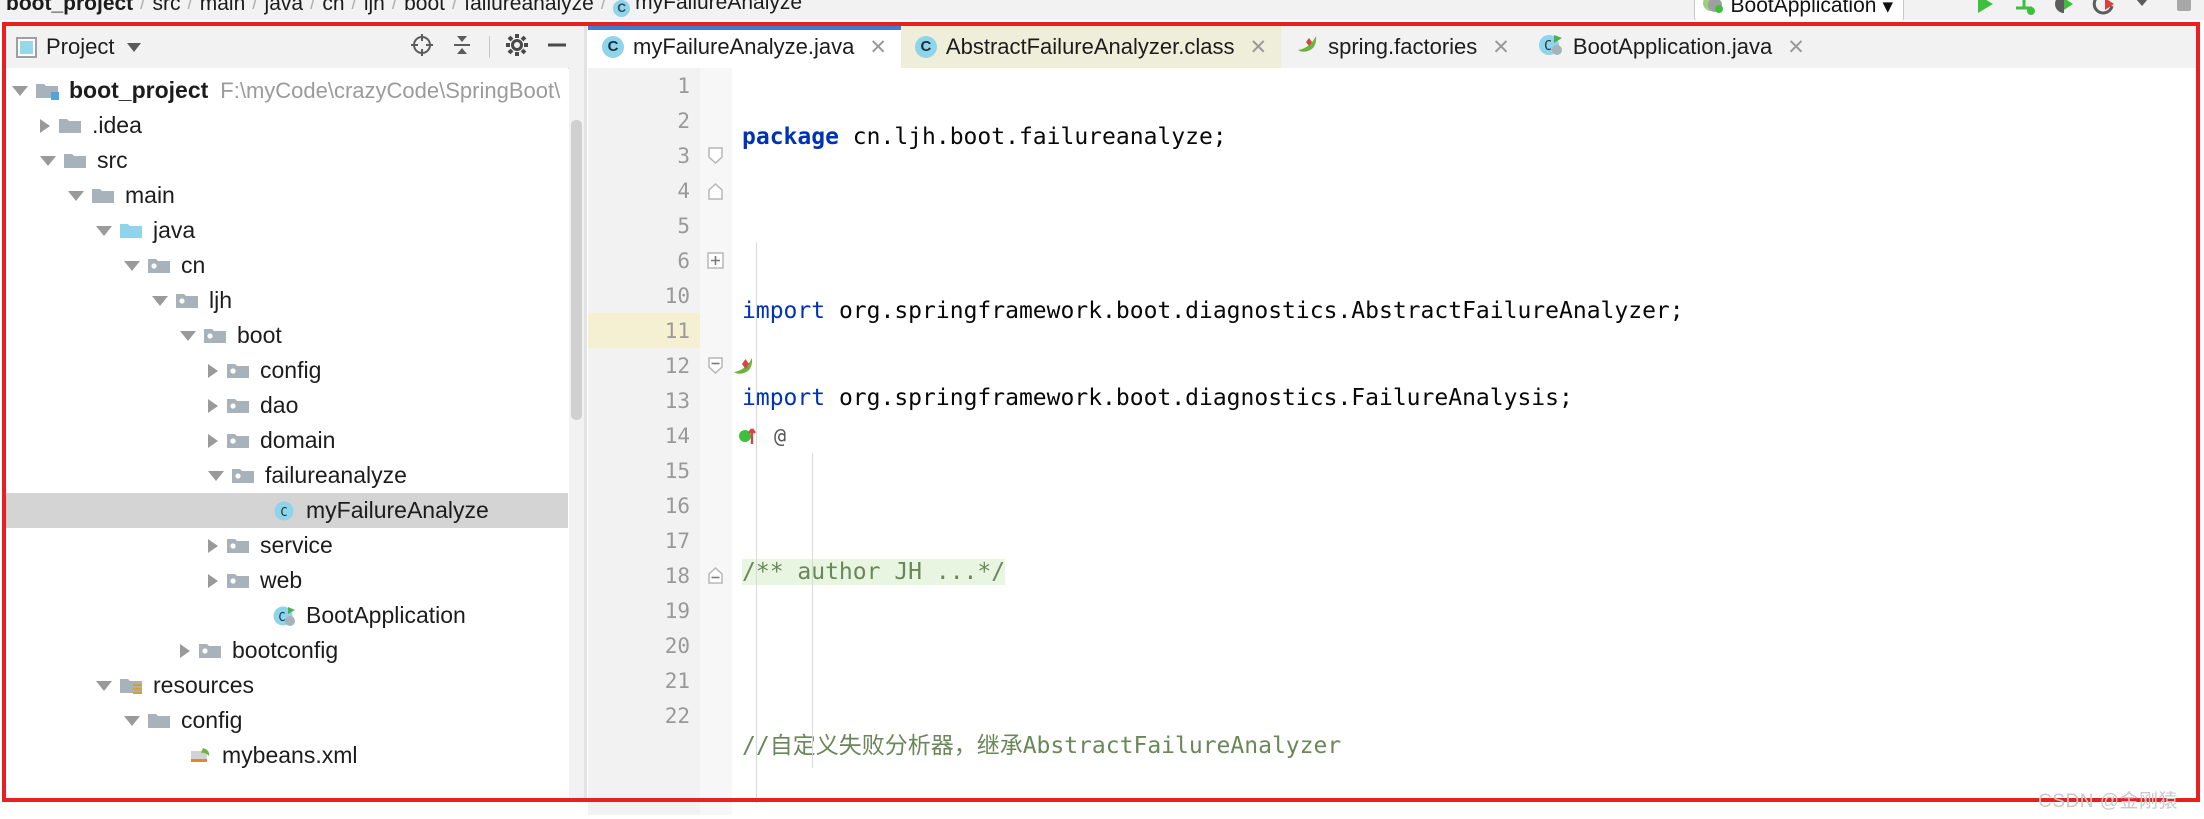 The image size is (2204, 819). What do you see at coordinates (715, 191) in the screenshot?
I see `fold-region-import-end-icon` at bounding box center [715, 191].